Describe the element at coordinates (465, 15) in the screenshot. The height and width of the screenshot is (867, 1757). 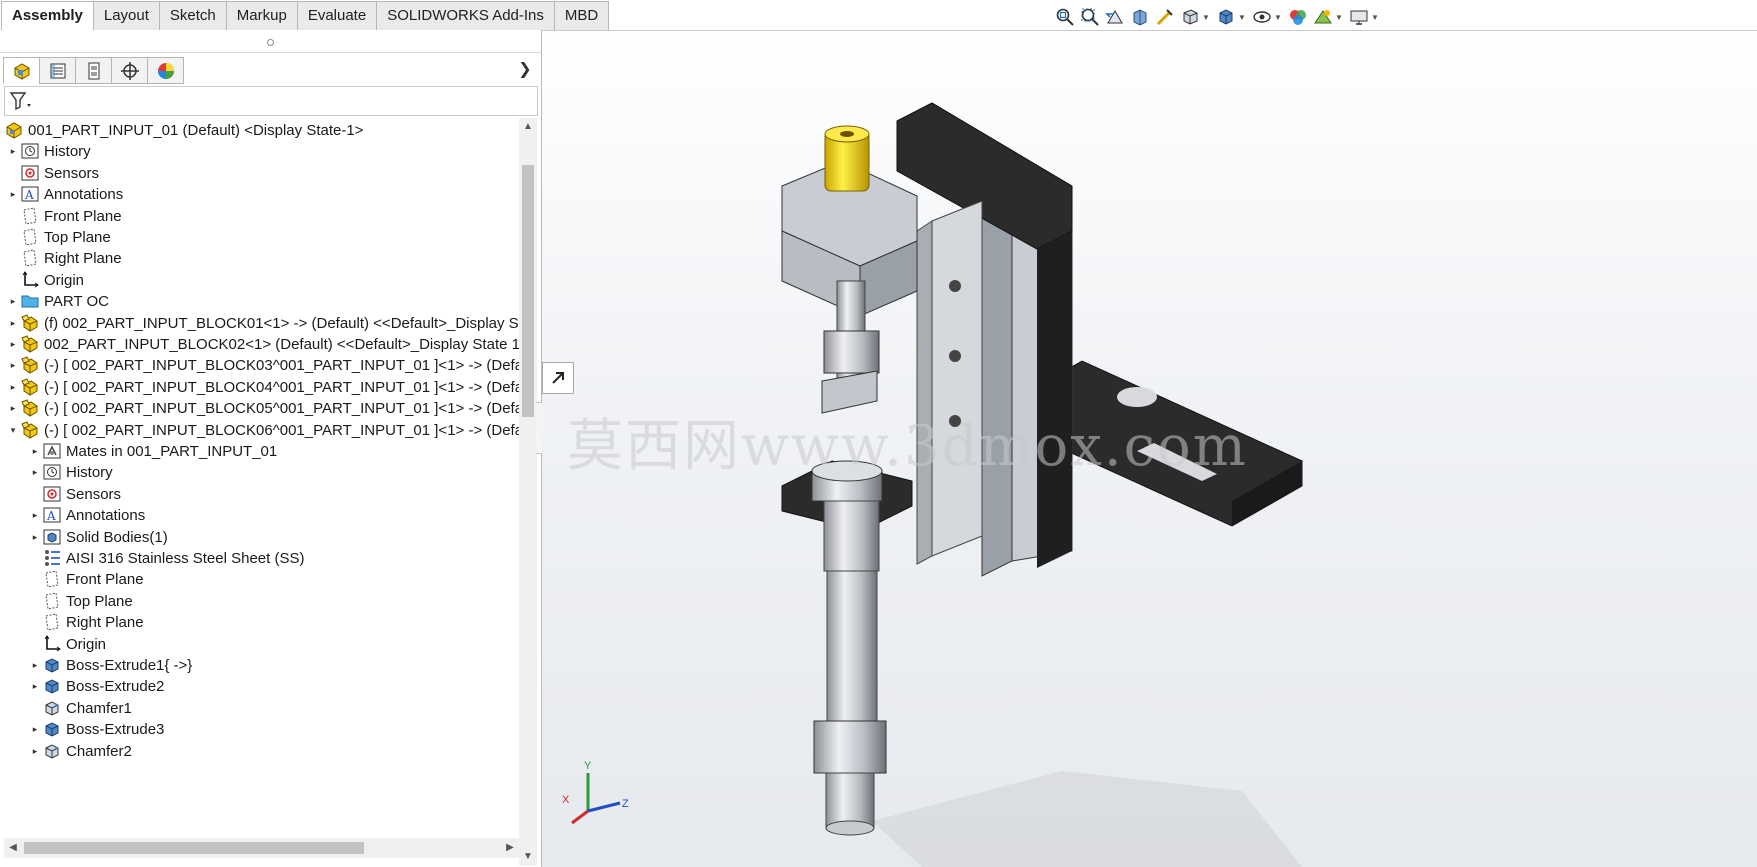
I see `tab-solidworks-add-ins: SOLIDWORKS Add-Ins` at that location.